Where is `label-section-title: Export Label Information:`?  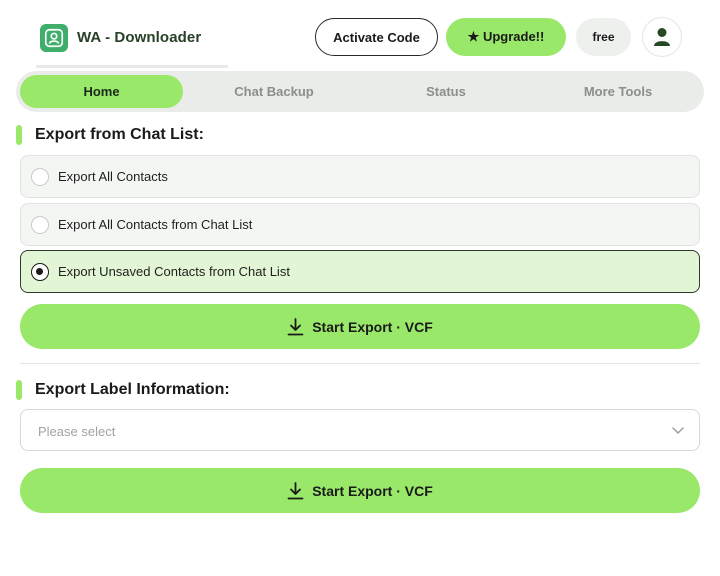
label-section-title: Export Label Information: is located at coordinates (166, 391).